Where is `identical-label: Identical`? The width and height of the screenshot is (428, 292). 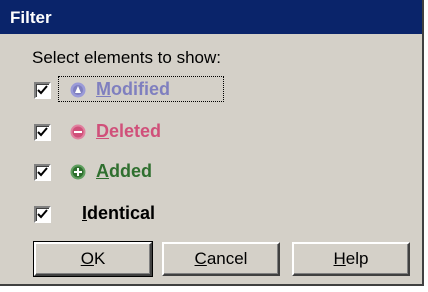
identical-label: Identical is located at coordinates (119, 213).